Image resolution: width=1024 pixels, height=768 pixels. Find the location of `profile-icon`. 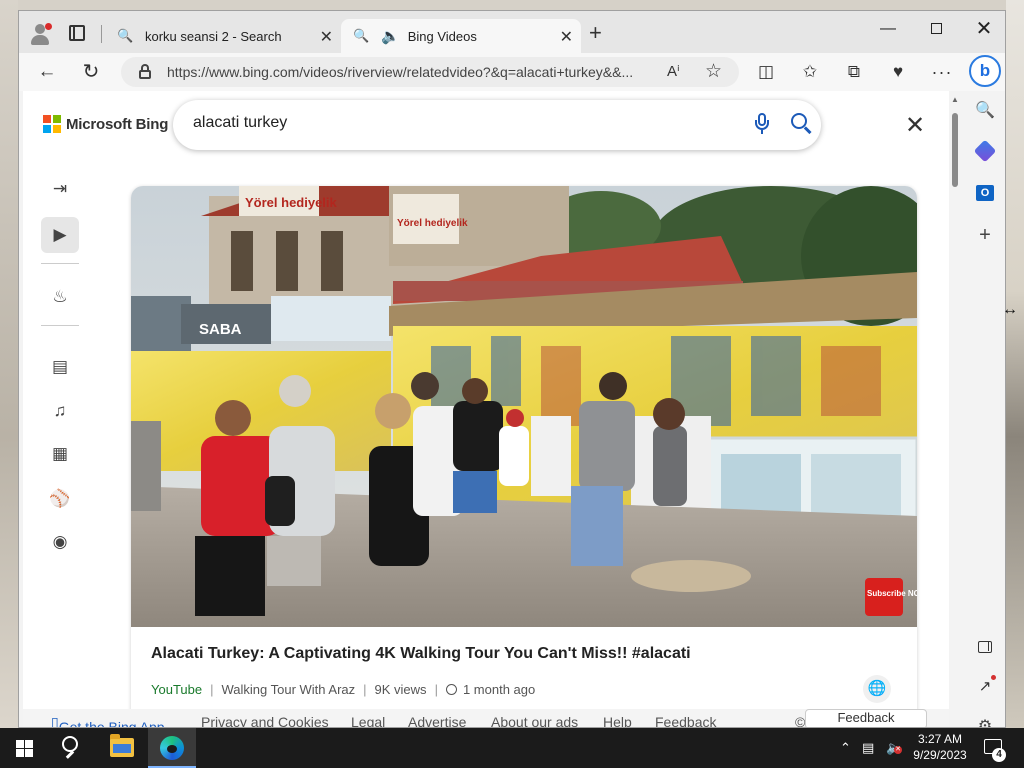

profile-icon is located at coordinates (40, 34).